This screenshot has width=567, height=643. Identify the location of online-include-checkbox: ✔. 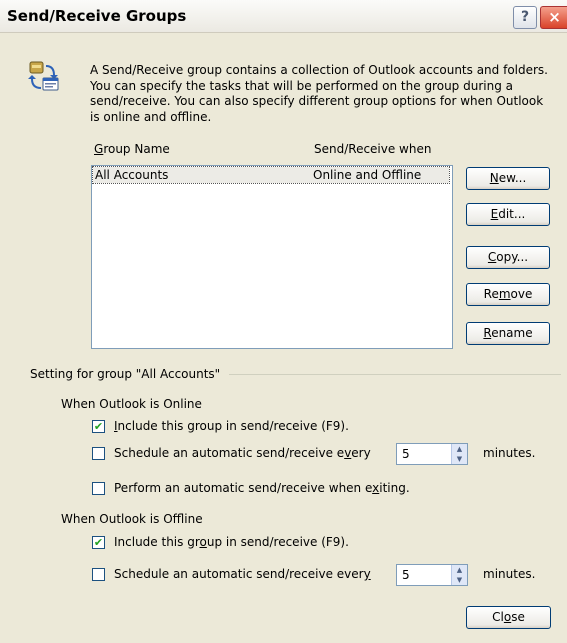
(98, 426).